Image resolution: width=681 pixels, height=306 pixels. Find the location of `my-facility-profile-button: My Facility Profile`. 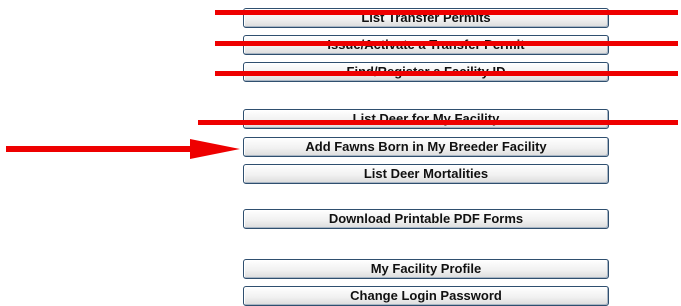

my-facility-profile-button: My Facility Profile is located at coordinates (426, 269).